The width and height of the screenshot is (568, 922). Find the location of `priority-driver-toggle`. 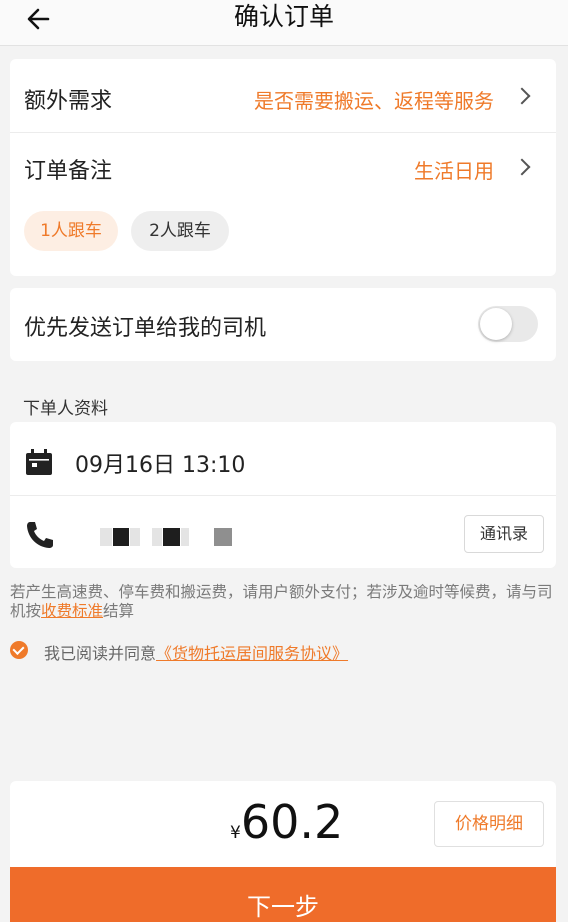

priority-driver-toggle is located at coordinates (508, 324).